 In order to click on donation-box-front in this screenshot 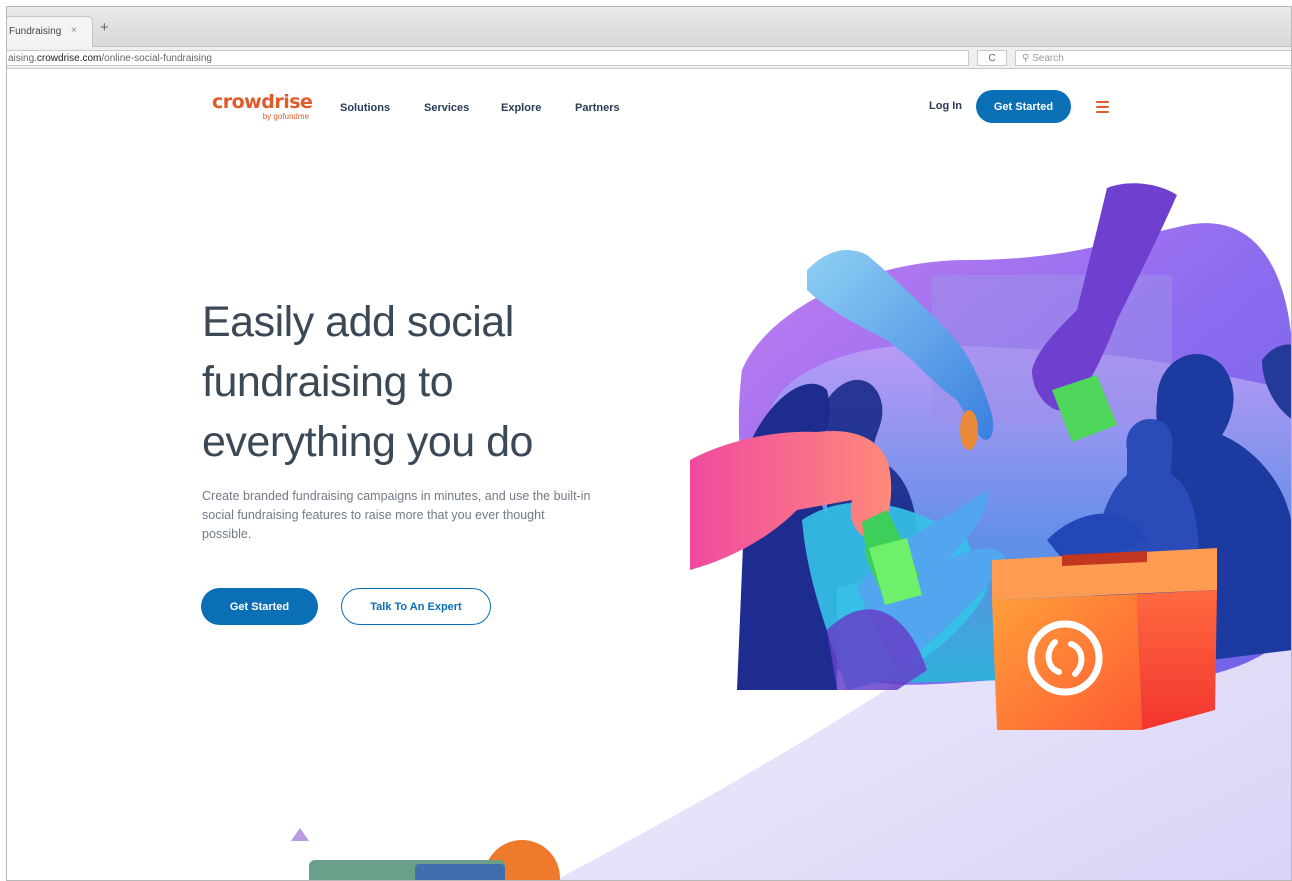, I will do `click(1067, 662)`.